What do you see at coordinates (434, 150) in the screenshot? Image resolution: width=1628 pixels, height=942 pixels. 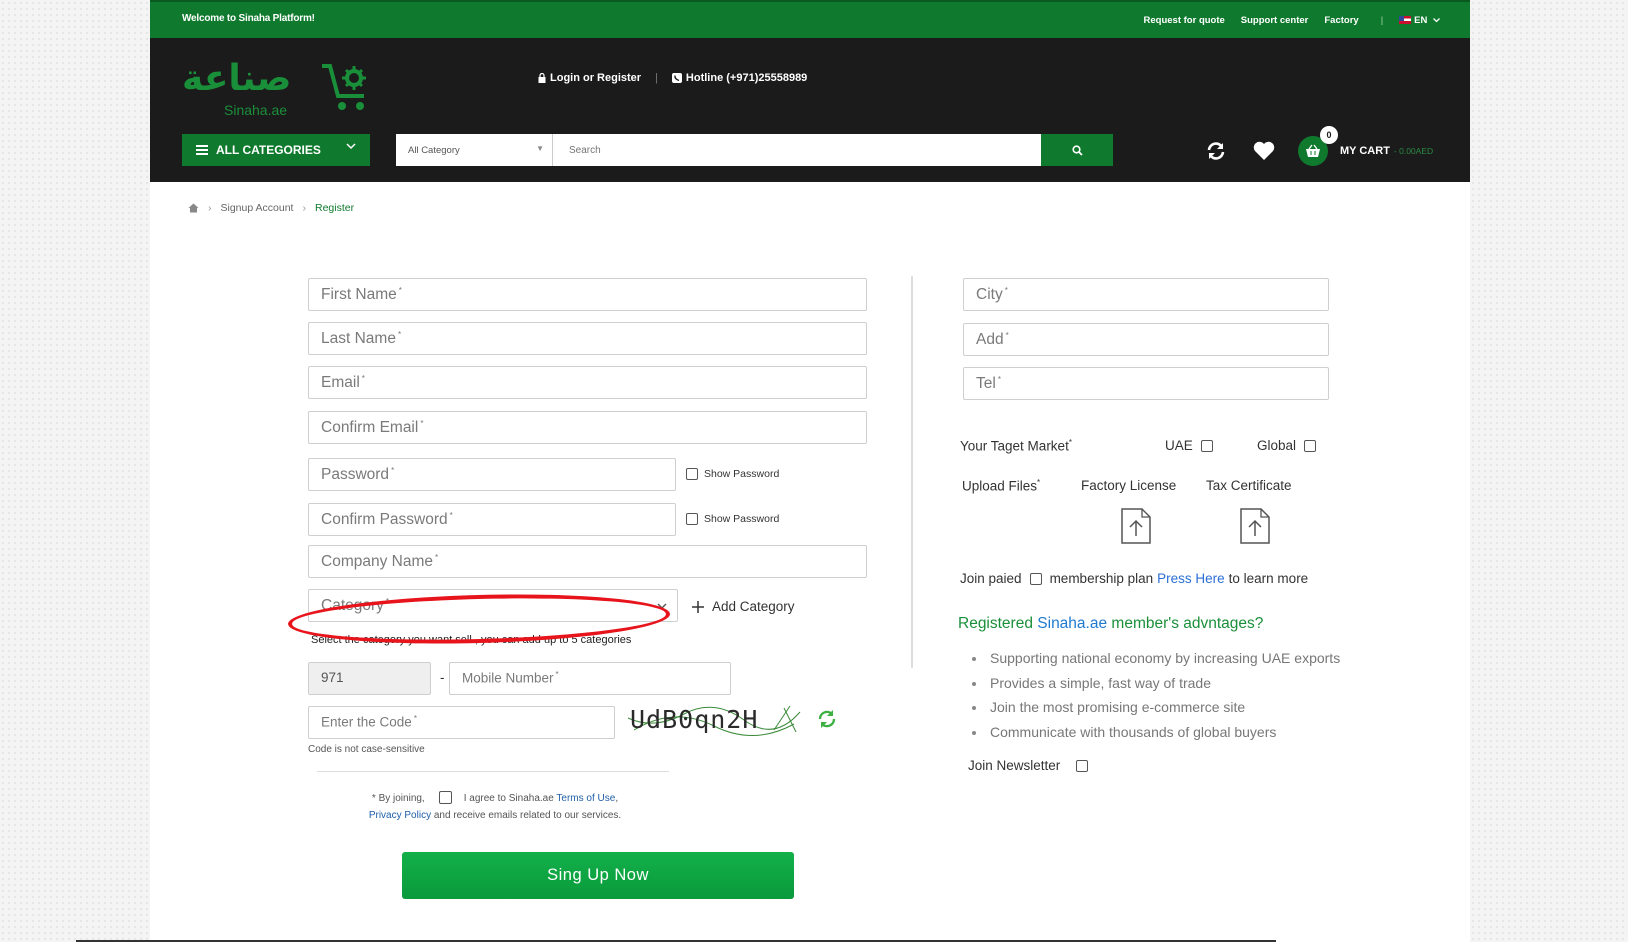 I see `search-category-value: All Category` at bounding box center [434, 150].